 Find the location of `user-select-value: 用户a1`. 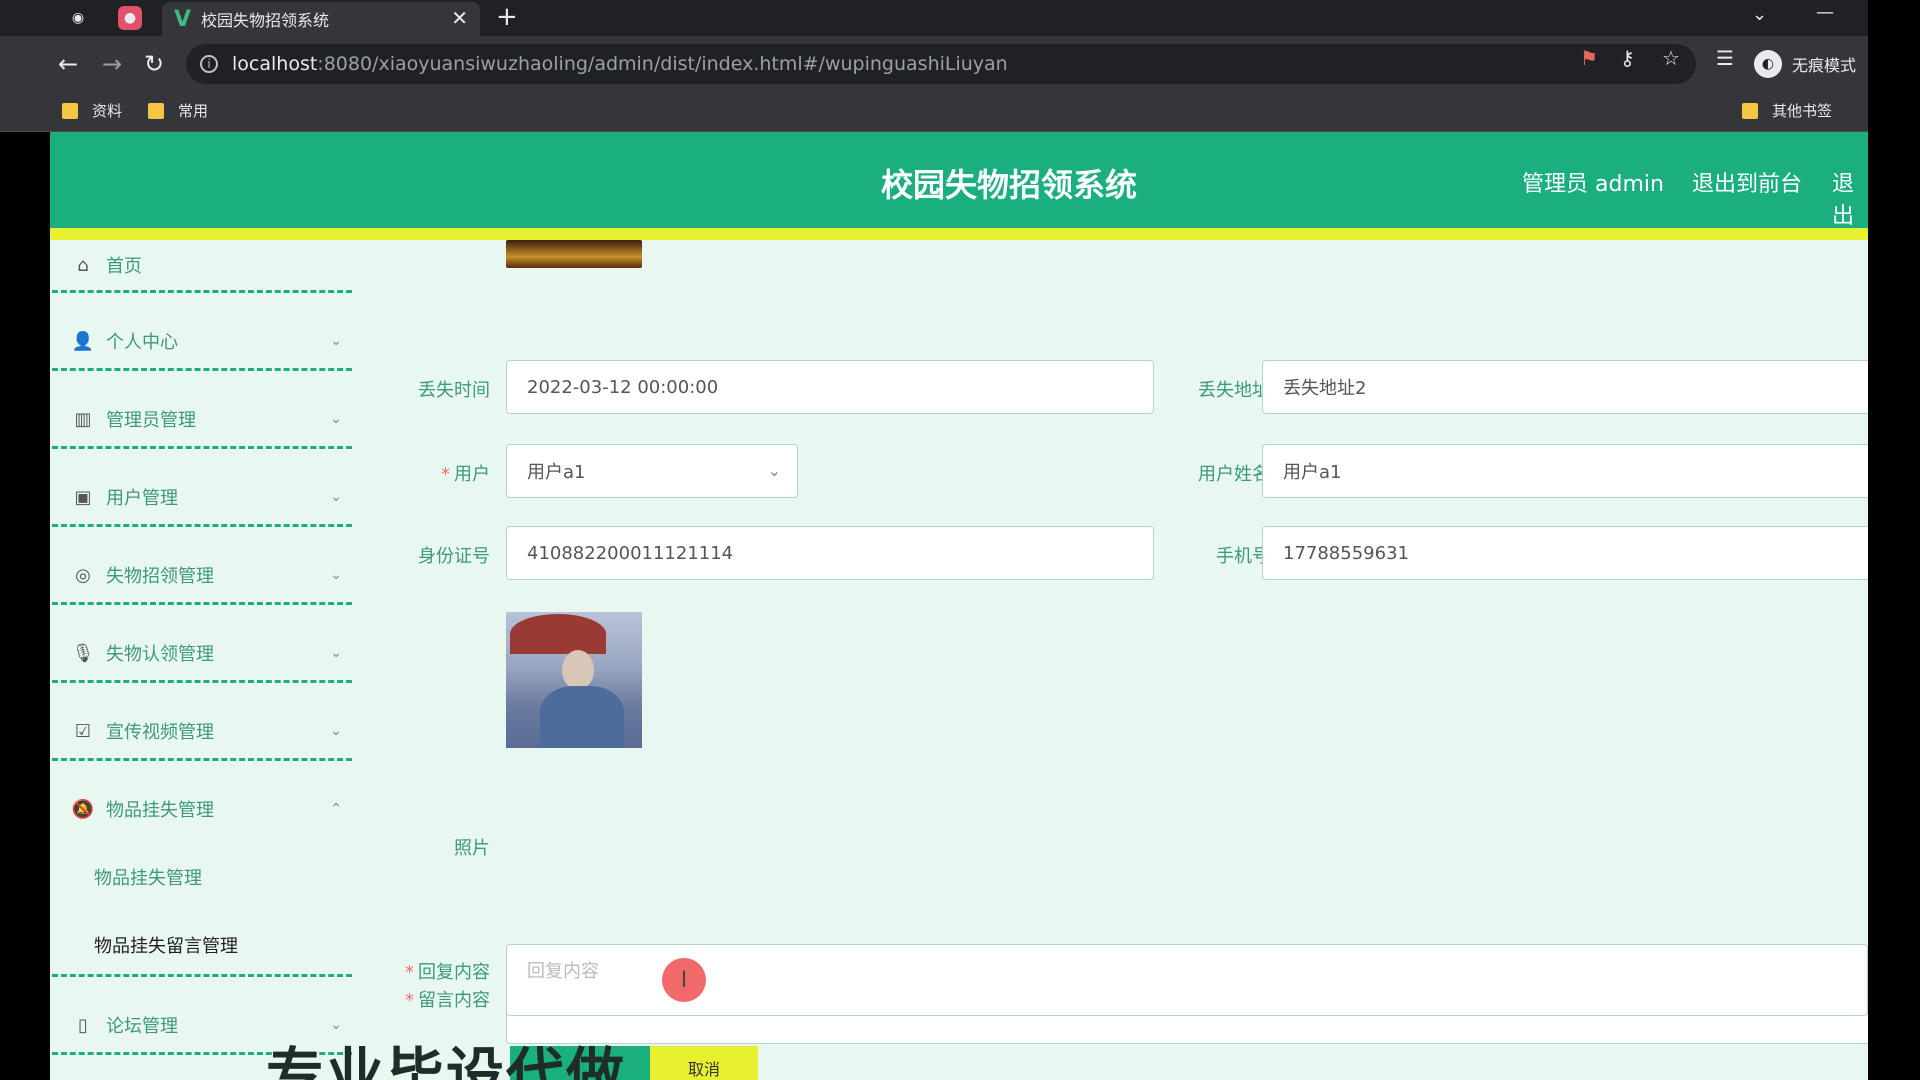

user-select-value: 用户a1 is located at coordinates (556, 472).